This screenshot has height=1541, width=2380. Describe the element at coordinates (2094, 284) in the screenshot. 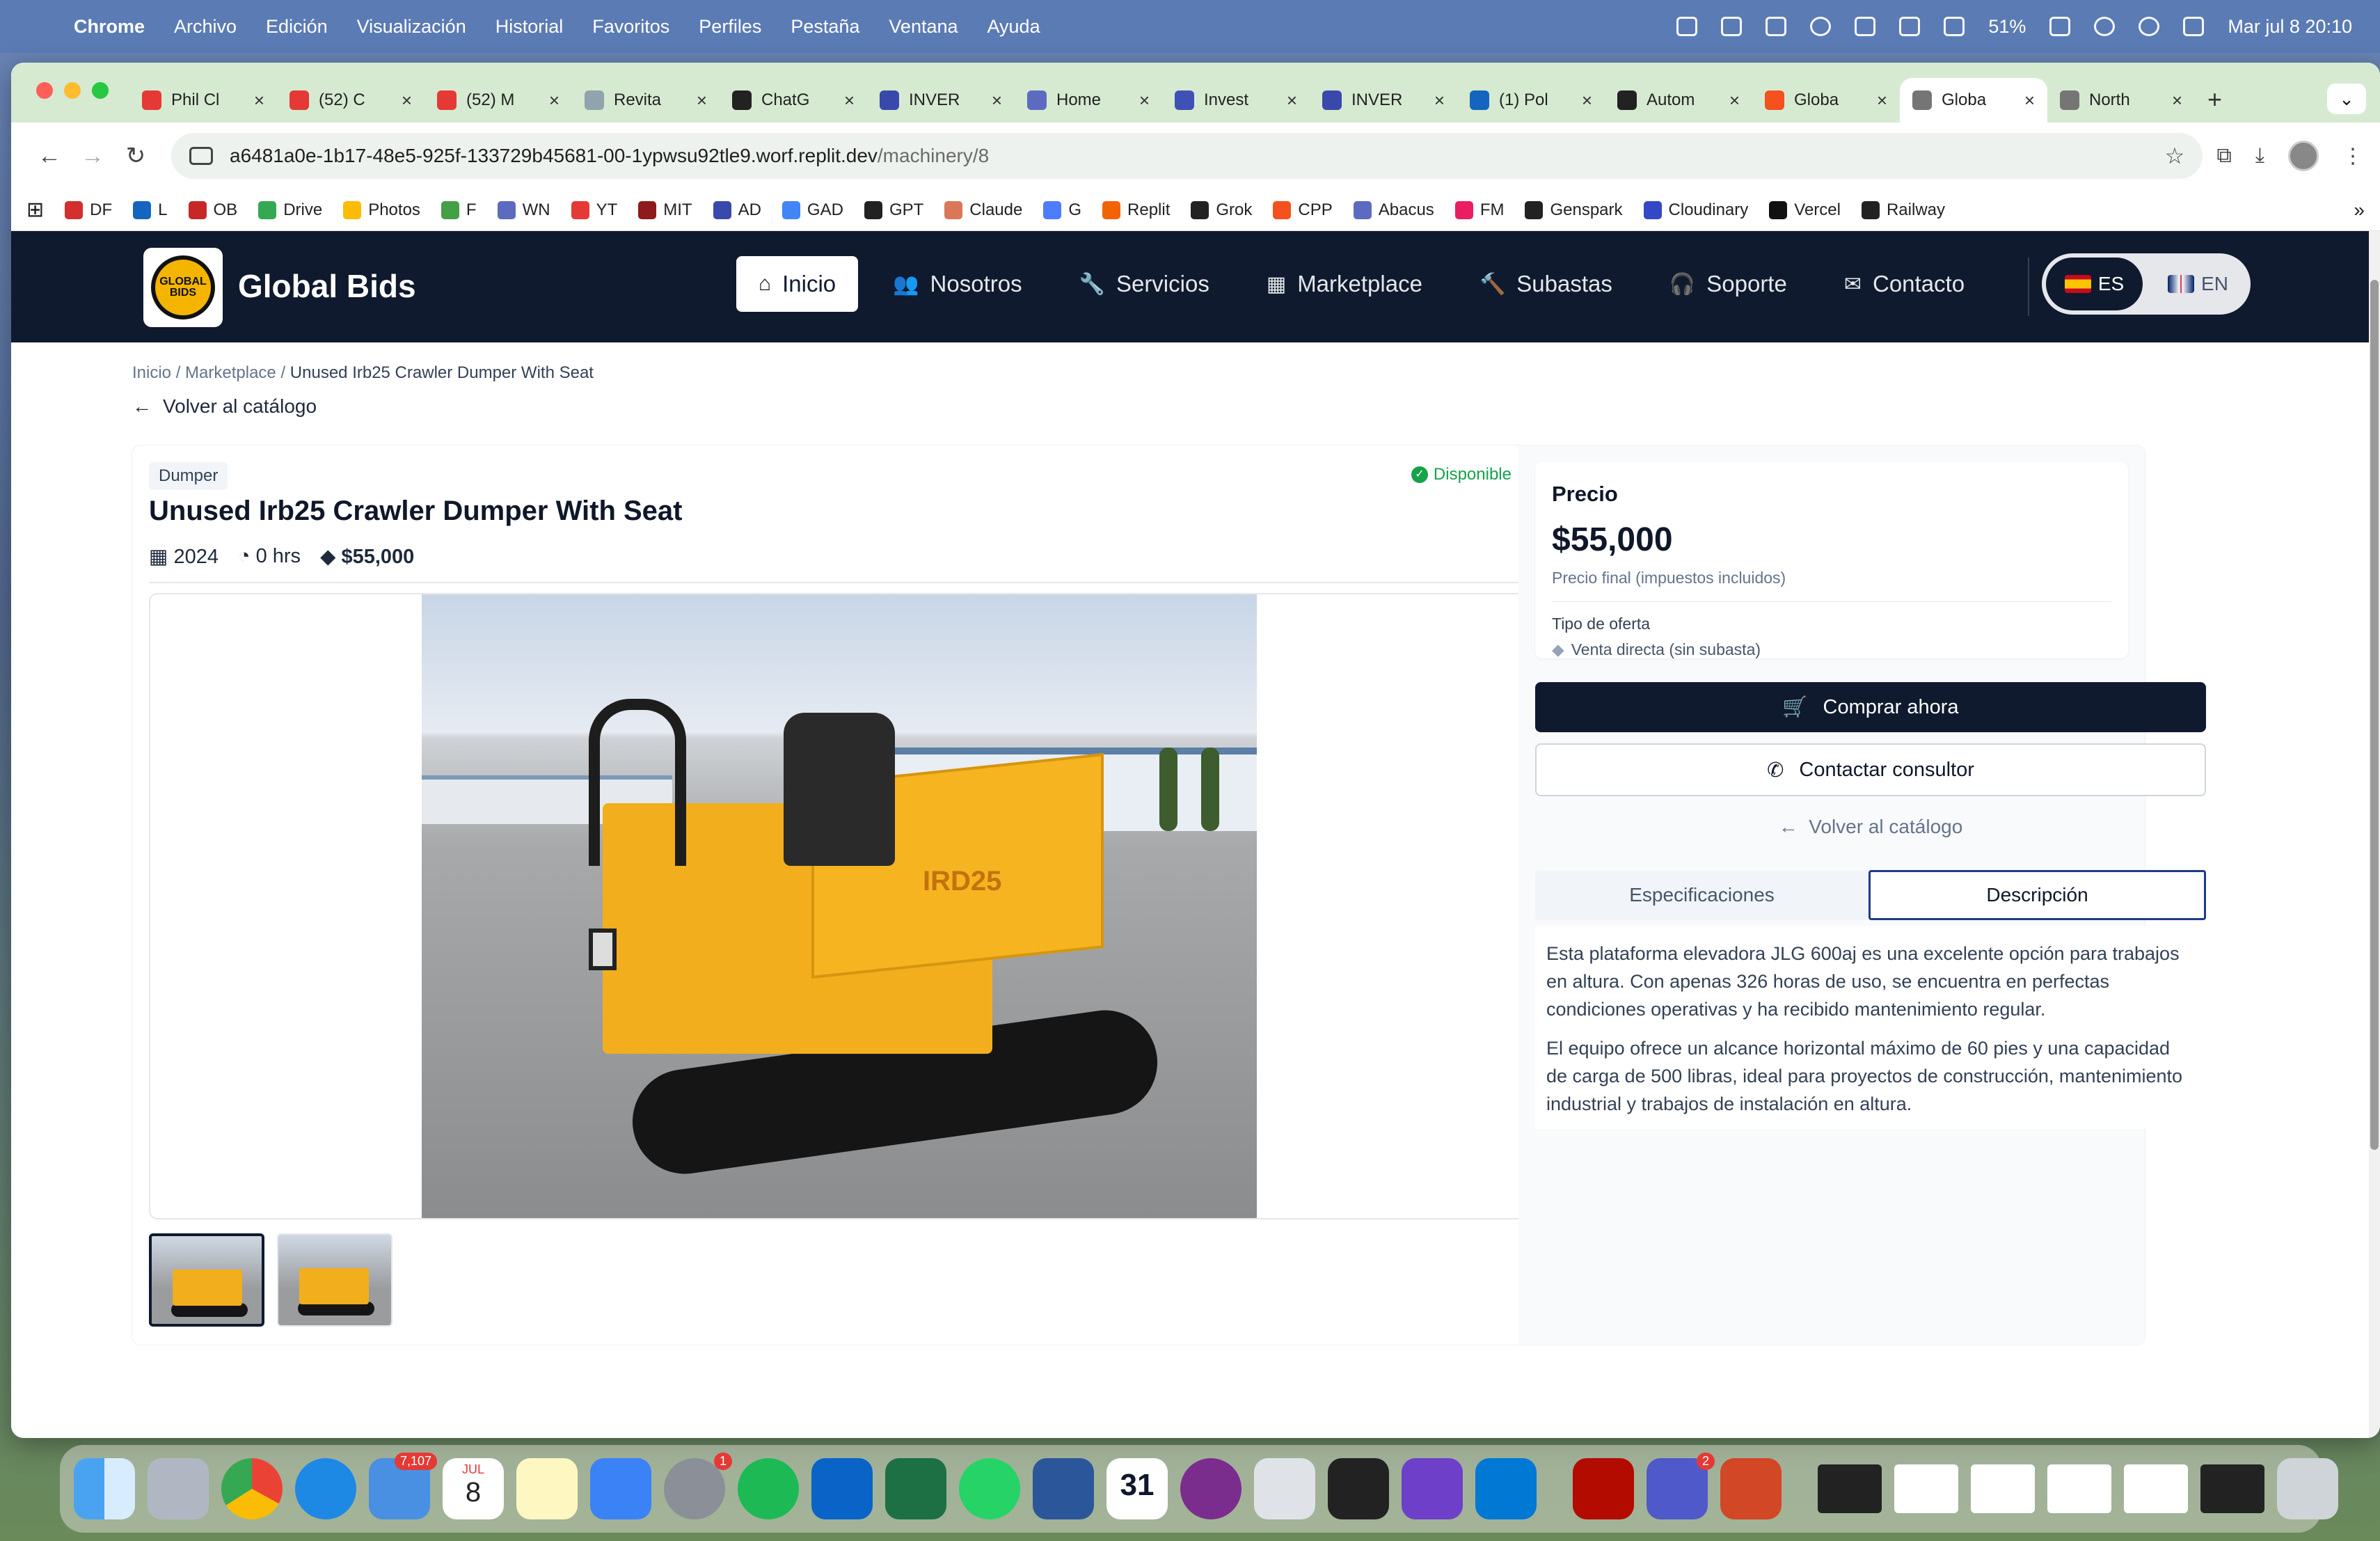

I see `lang-es-button: ES` at that location.